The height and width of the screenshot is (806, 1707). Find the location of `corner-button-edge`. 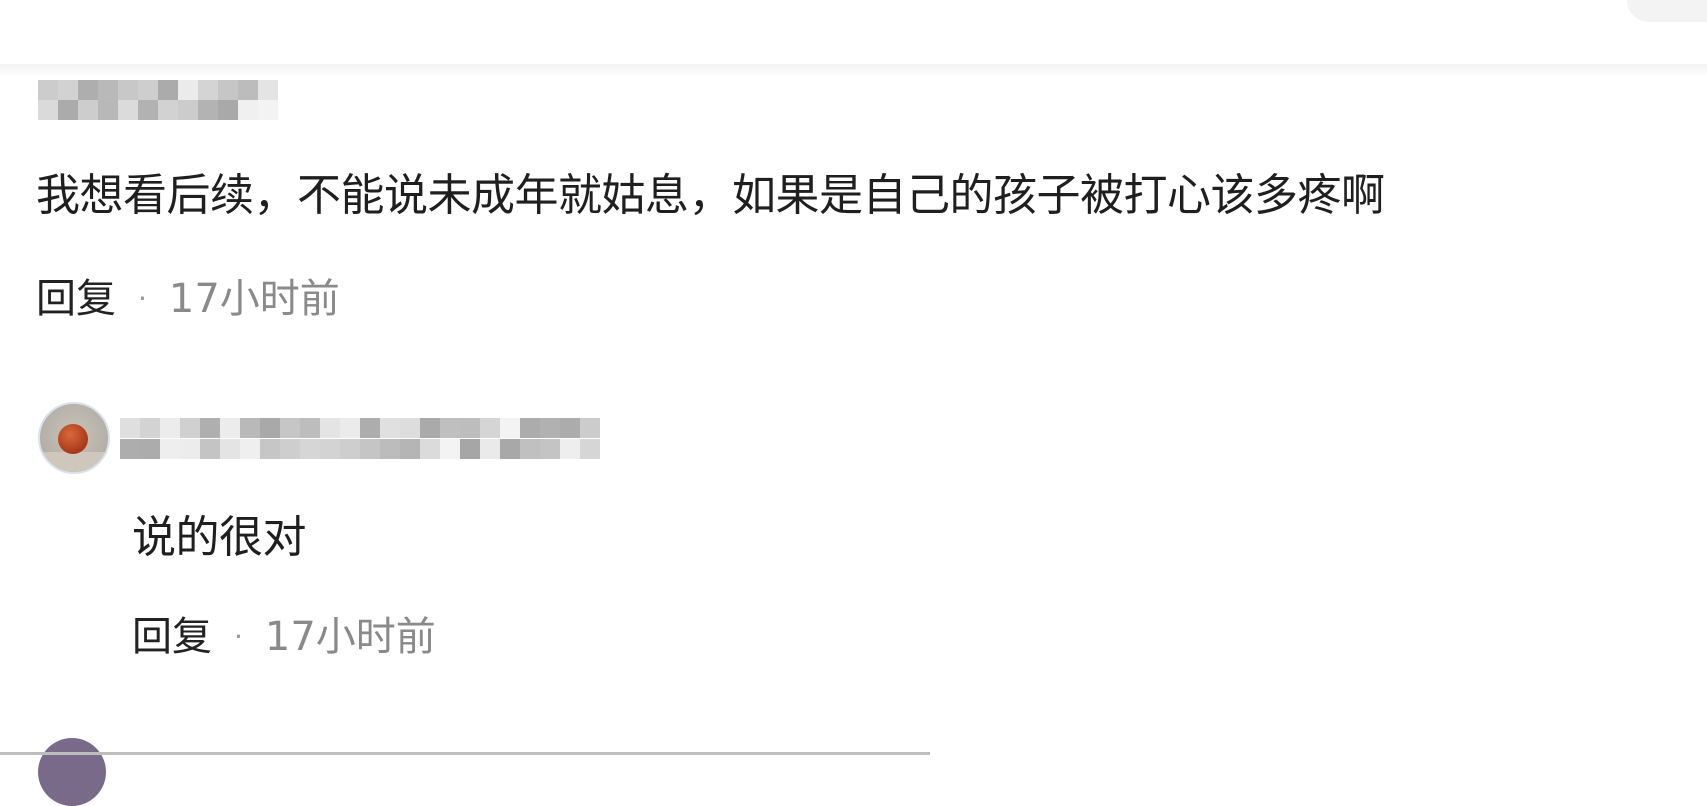

corner-button-edge is located at coordinates (1667, 11).